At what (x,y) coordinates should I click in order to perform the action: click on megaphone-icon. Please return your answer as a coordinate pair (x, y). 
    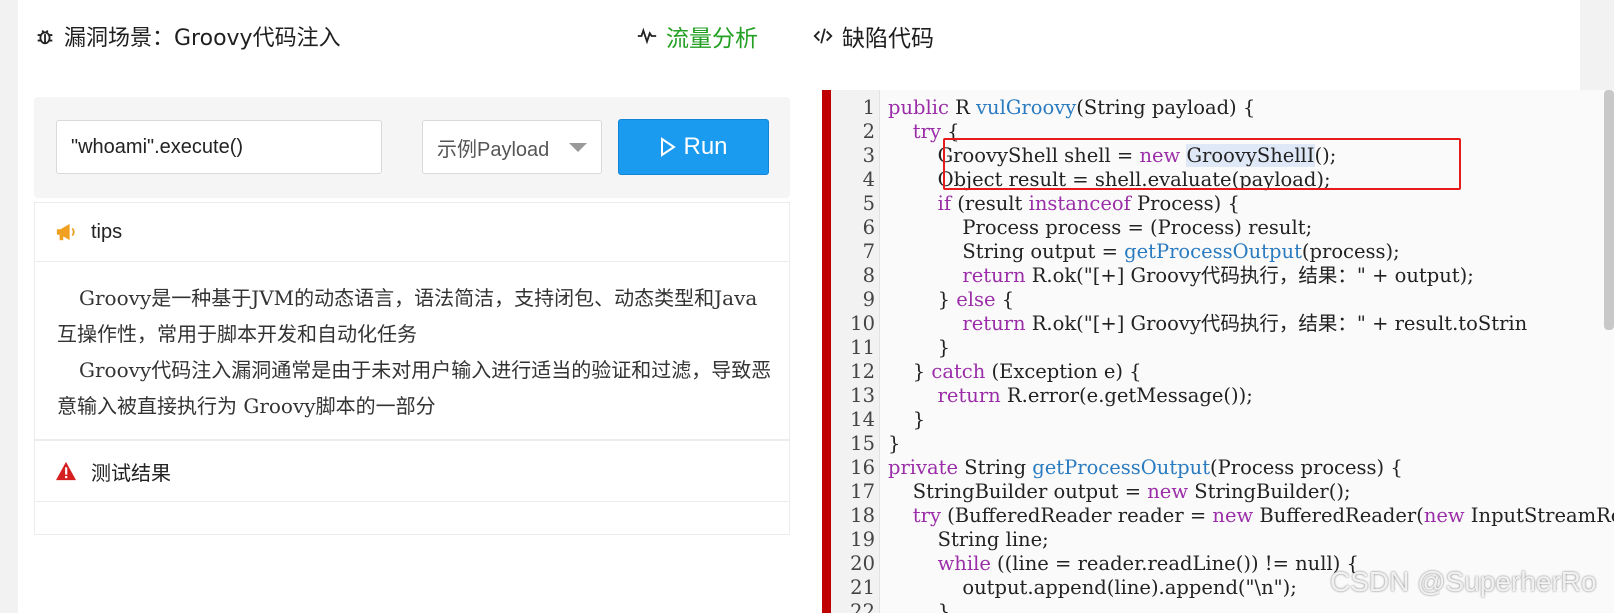
    Looking at the image, I should click on (66, 232).